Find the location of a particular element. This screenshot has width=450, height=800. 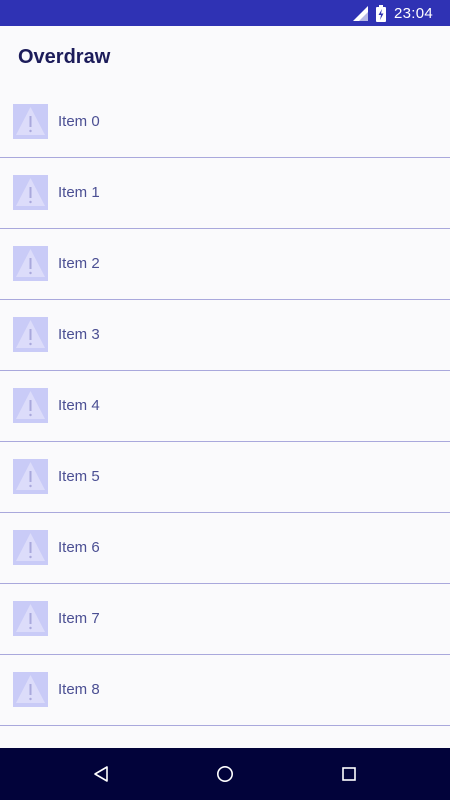

app-bar: Overdraw is located at coordinates (225, 56).